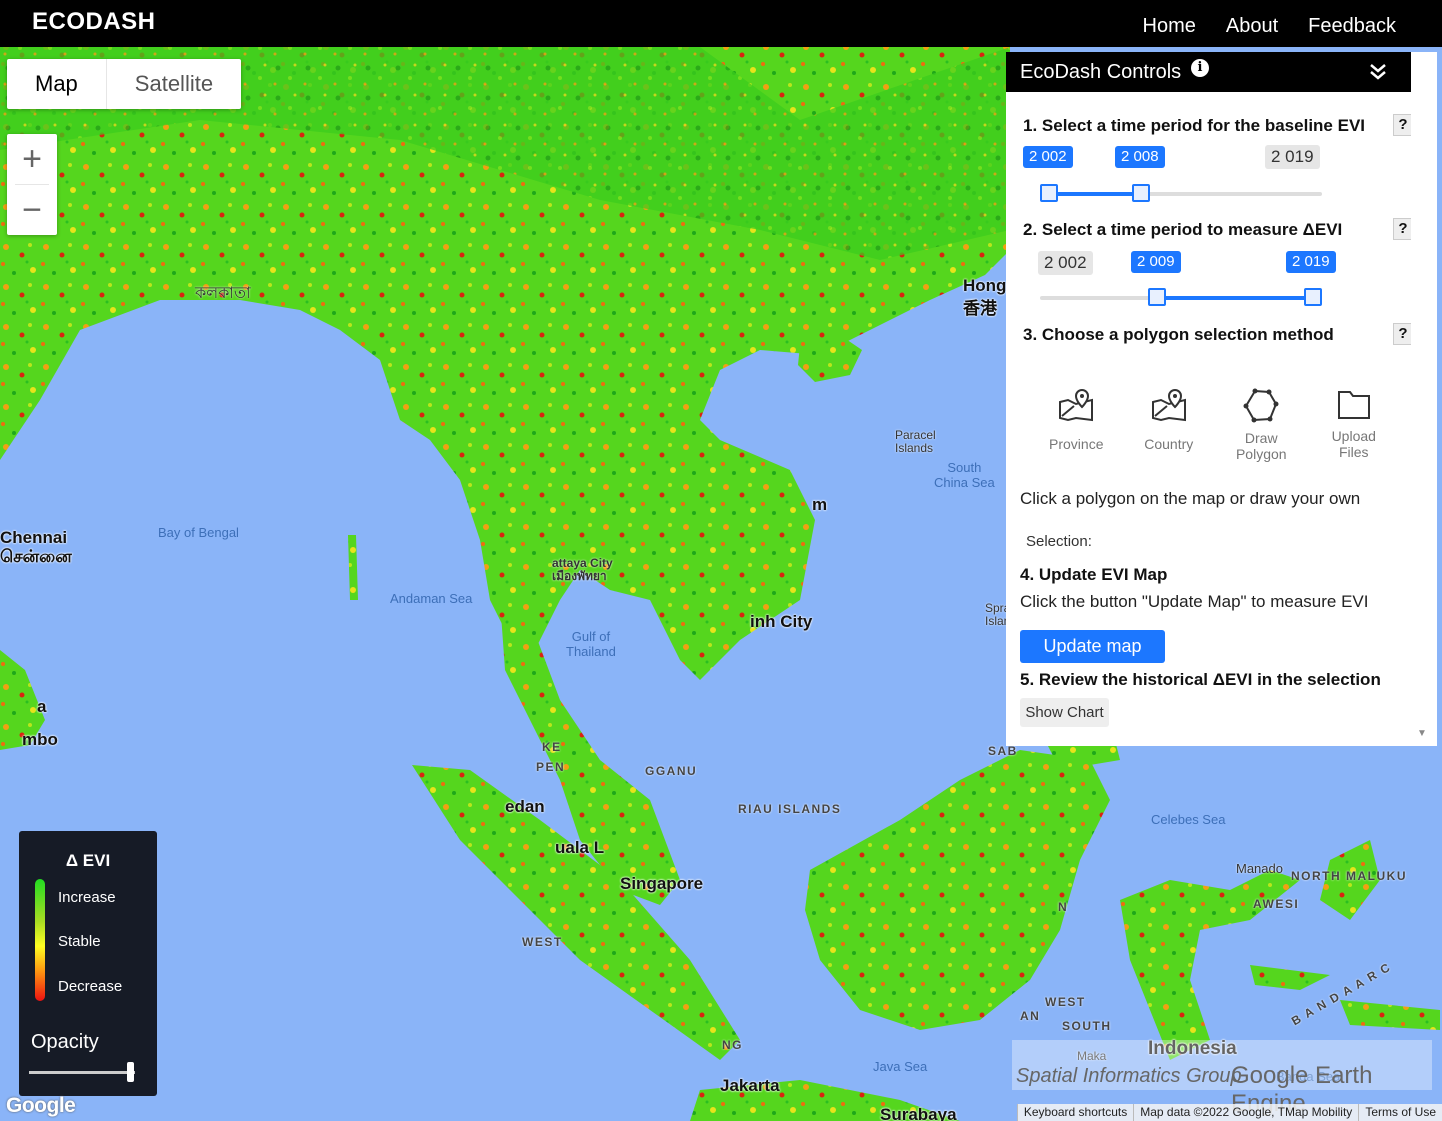 The width and height of the screenshot is (1442, 1121). What do you see at coordinates (1140, 157) in the screenshot?
I see `step1-high-tag: 2 008` at bounding box center [1140, 157].